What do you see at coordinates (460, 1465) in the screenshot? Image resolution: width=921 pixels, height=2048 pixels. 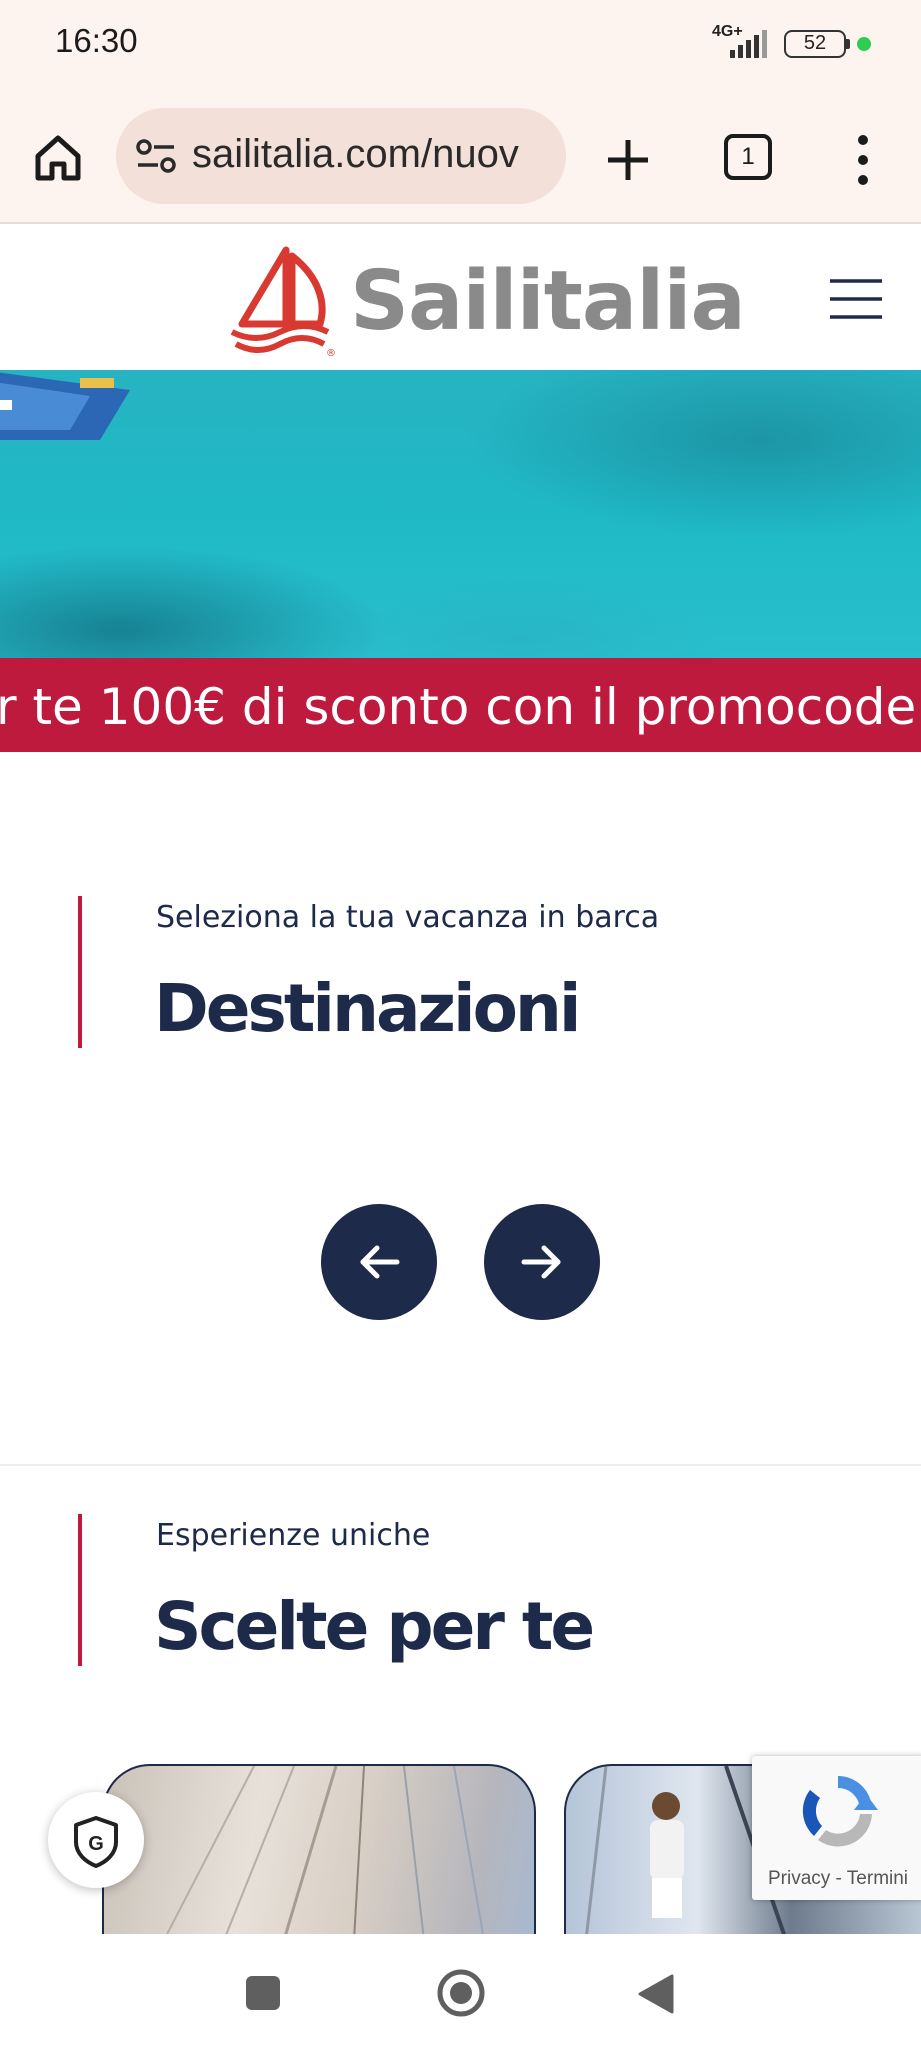 I see `section-divider` at bounding box center [460, 1465].